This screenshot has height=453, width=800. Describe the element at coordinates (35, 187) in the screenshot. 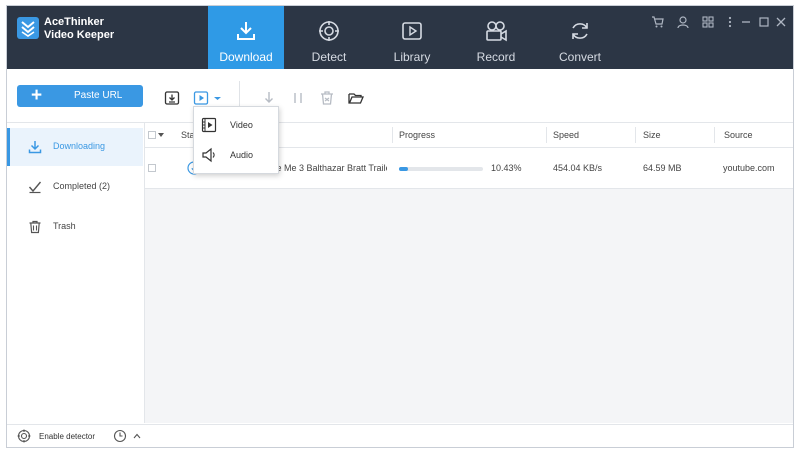

I see `completed-check-icon` at that location.